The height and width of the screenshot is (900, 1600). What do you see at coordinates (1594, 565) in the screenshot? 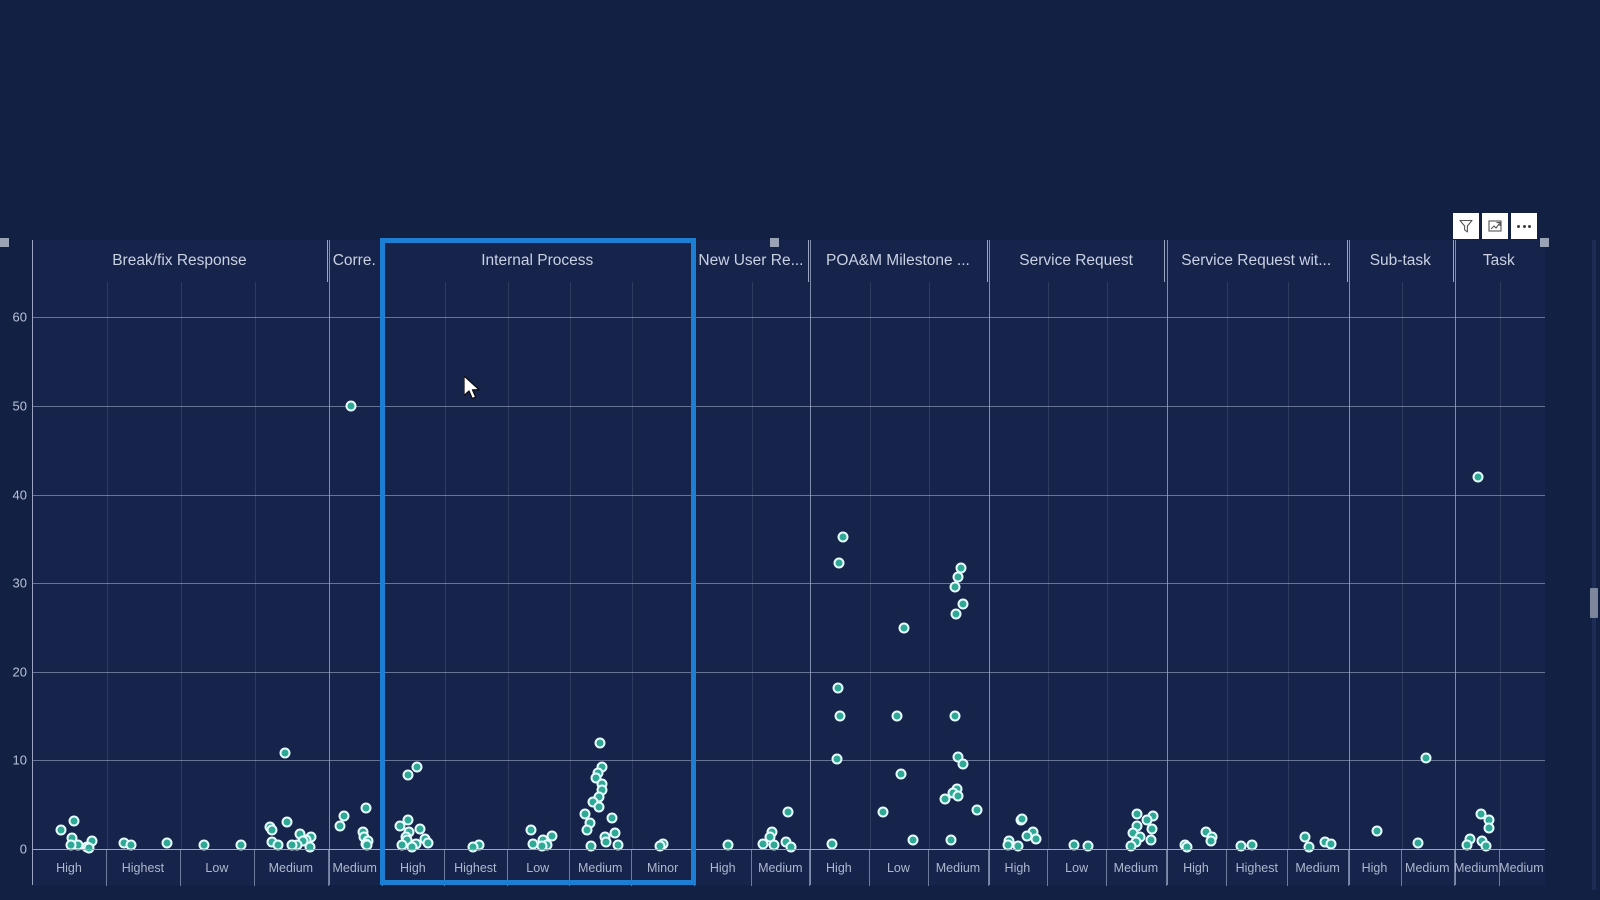
I see `vertical-scrollbar` at bounding box center [1594, 565].